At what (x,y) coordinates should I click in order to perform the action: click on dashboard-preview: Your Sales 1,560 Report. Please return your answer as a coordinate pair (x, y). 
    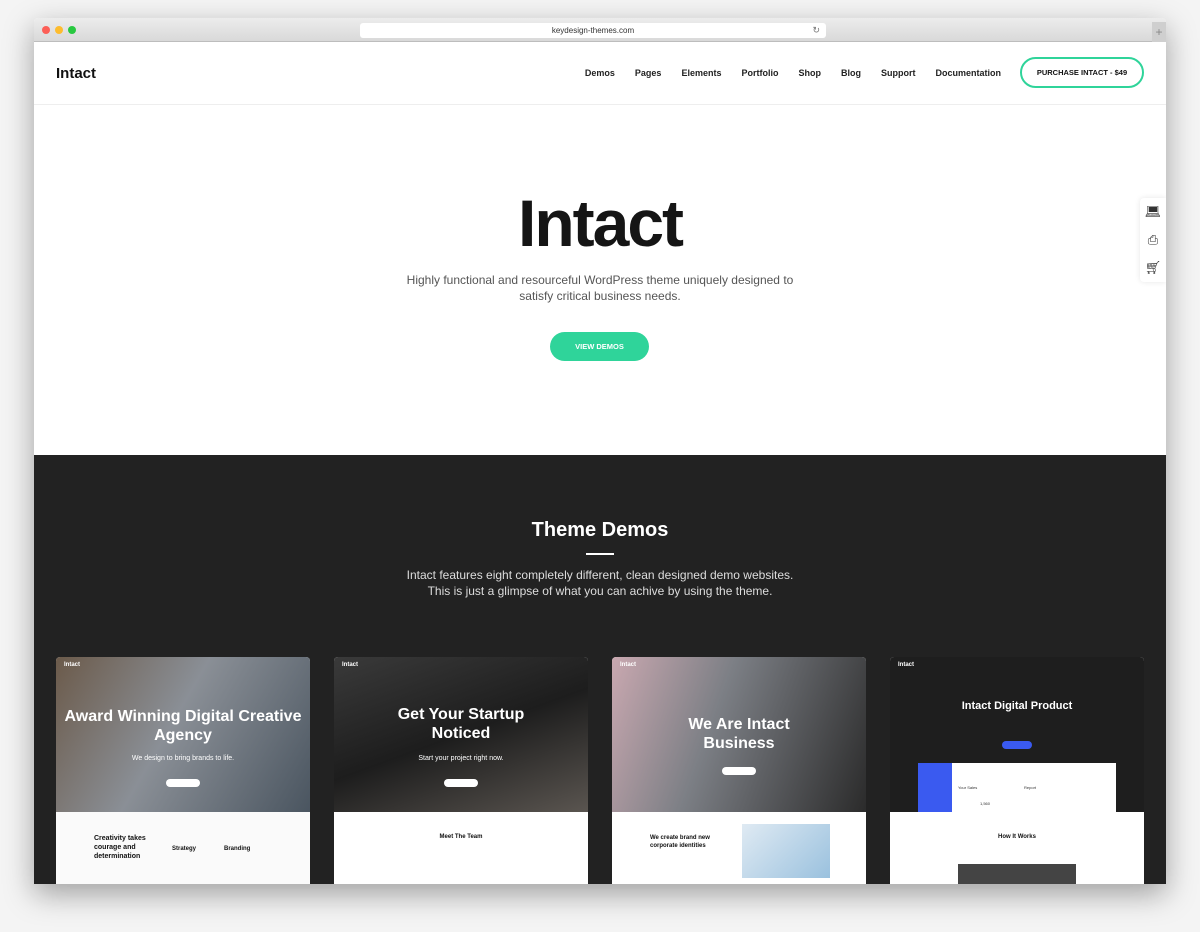
    Looking at the image, I should click on (1017, 787).